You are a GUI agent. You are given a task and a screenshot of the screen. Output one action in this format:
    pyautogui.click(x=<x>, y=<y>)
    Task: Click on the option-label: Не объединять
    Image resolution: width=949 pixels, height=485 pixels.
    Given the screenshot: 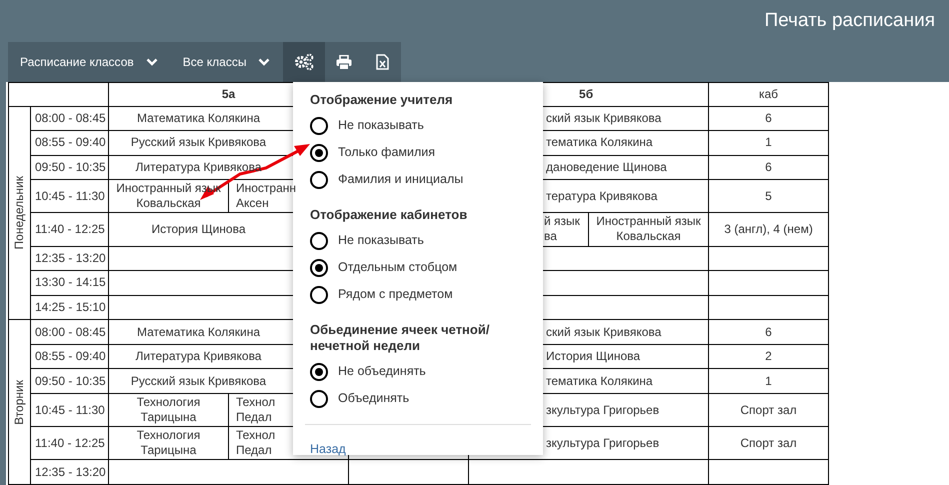 What is the action you would take?
    pyautogui.click(x=382, y=371)
    